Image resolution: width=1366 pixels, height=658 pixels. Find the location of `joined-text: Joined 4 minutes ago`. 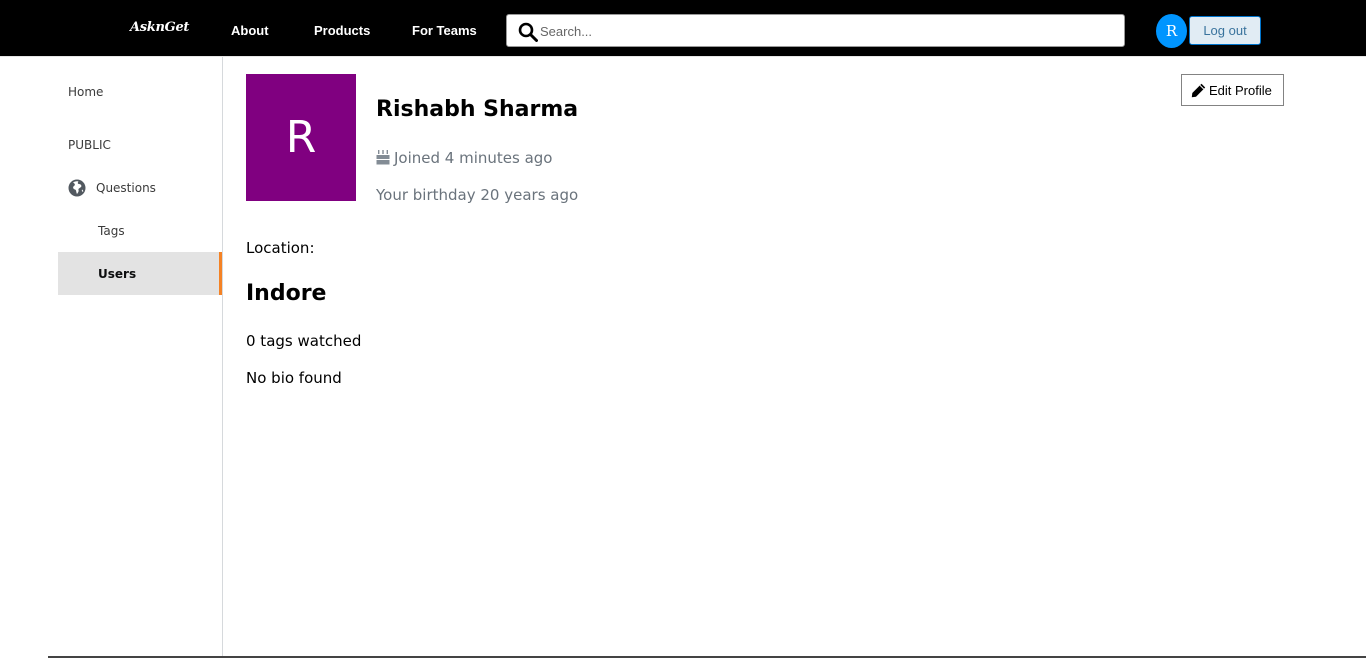

joined-text: Joined 4 minutes ago is located at coordinates (473, 158).